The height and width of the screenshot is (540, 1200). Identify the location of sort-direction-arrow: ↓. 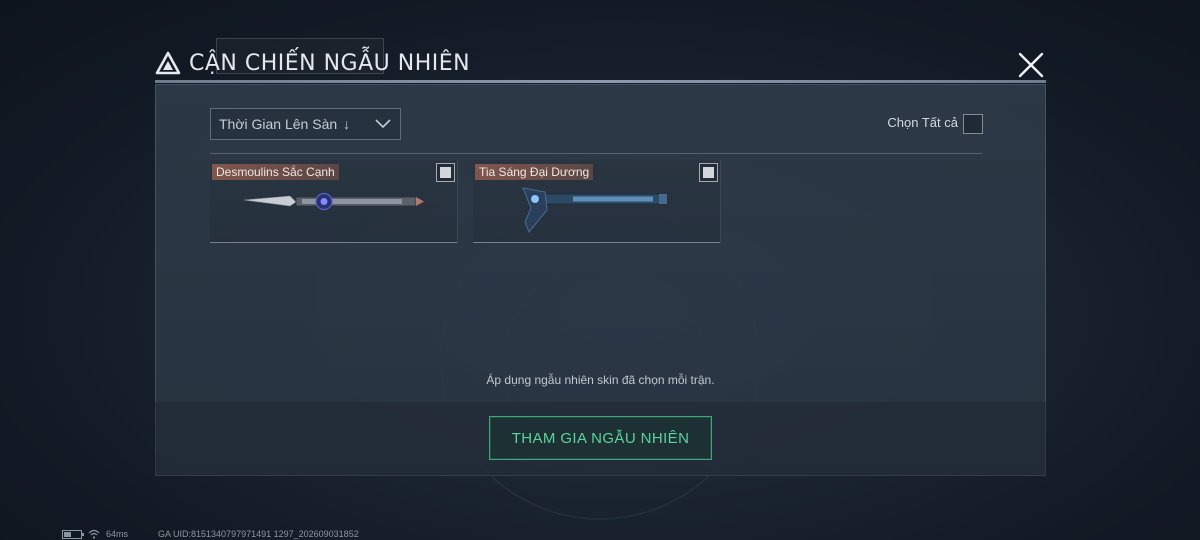
(347, 124).